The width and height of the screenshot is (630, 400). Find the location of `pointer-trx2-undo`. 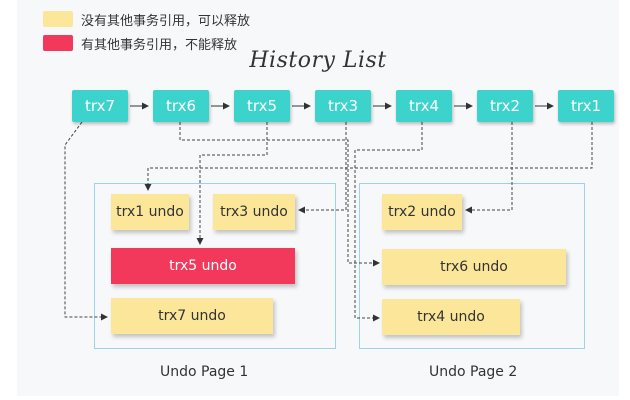

pointer-trx2-undo is located at coordinates (489, 168).